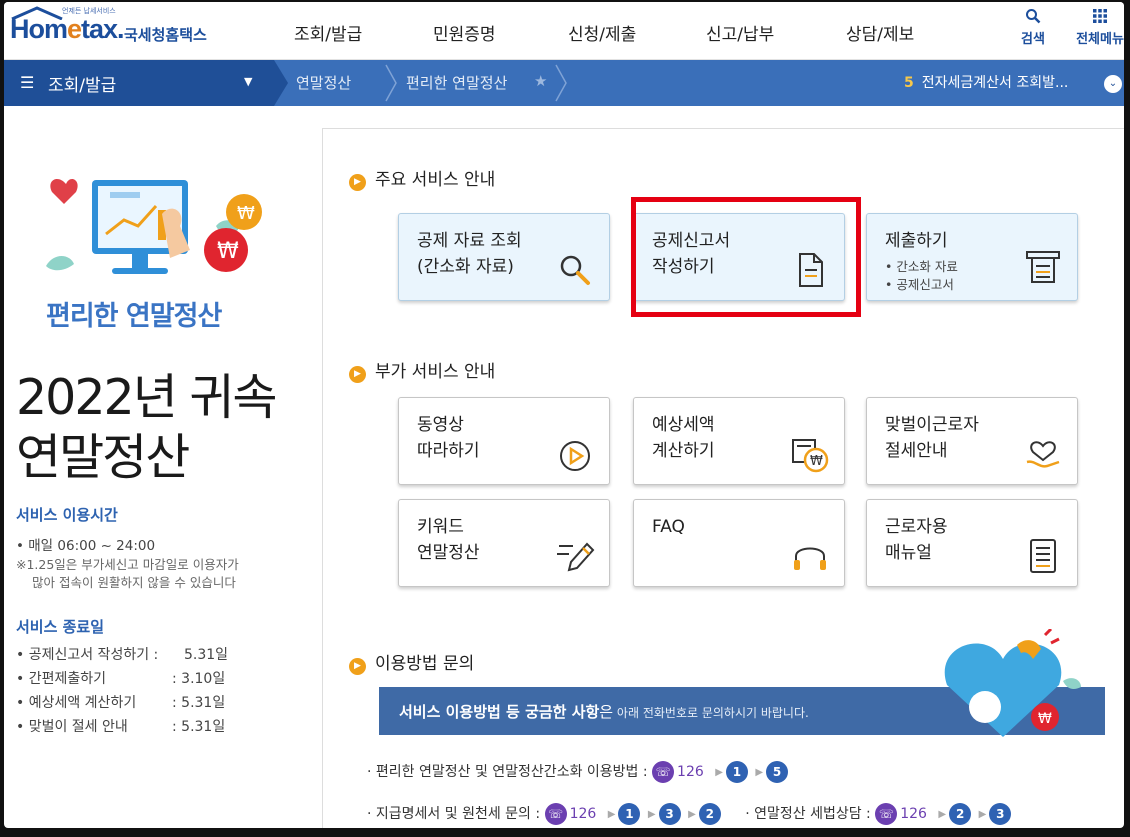  What do you see at coordinates (121, 703) in the screenshot?
I see `end-date-item: • 예상세액 계산하기: 5.31일` at bounding box center [121, 703].